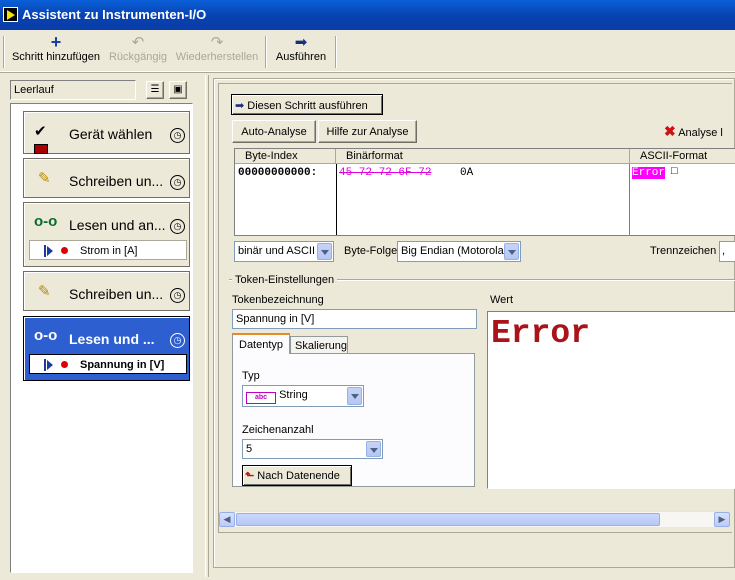 The height and width of the screenshot is (580, 735). I want to click on add-step-button: + Schritt hinzufügen, so click(56, 50).